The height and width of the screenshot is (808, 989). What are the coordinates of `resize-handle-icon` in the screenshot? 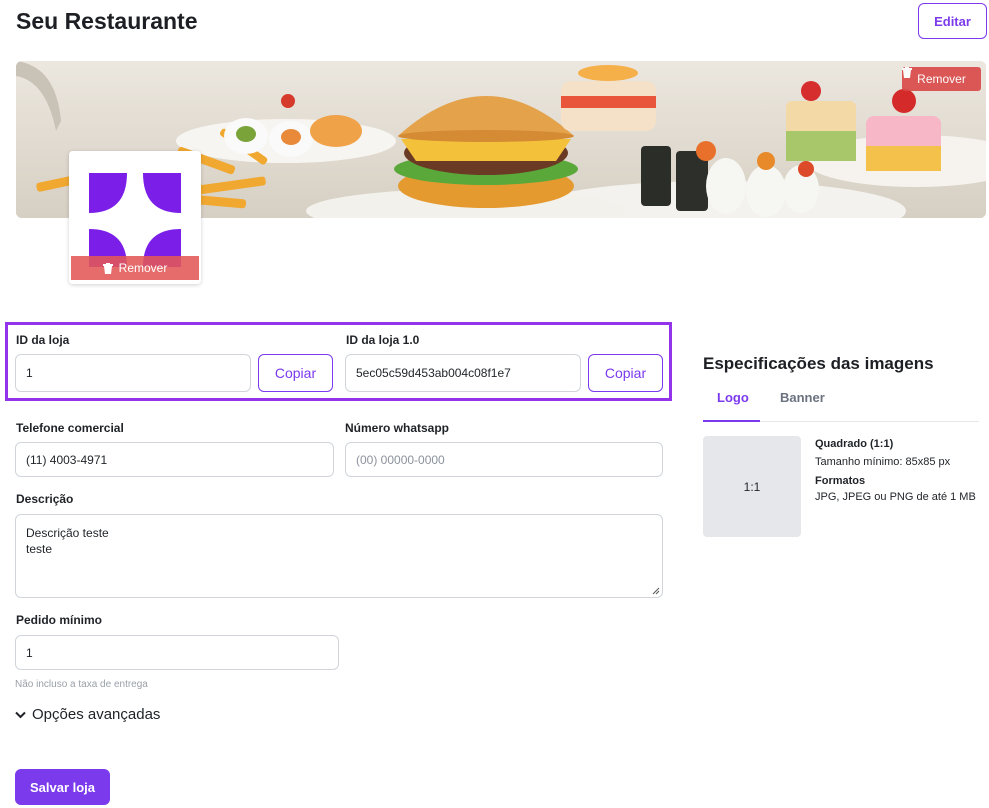 It's located at (656, 591).